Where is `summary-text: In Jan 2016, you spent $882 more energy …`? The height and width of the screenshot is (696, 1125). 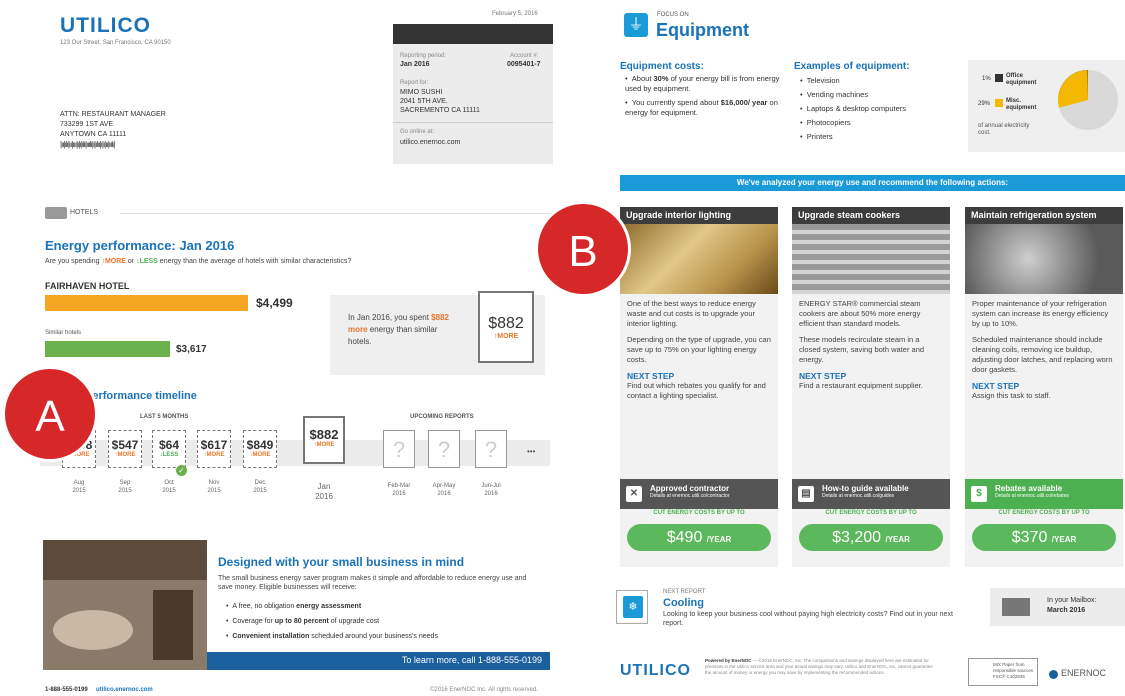 summary-text: In Jan 2016, you spent $882 more energy … is located at coordinates (398, 329).